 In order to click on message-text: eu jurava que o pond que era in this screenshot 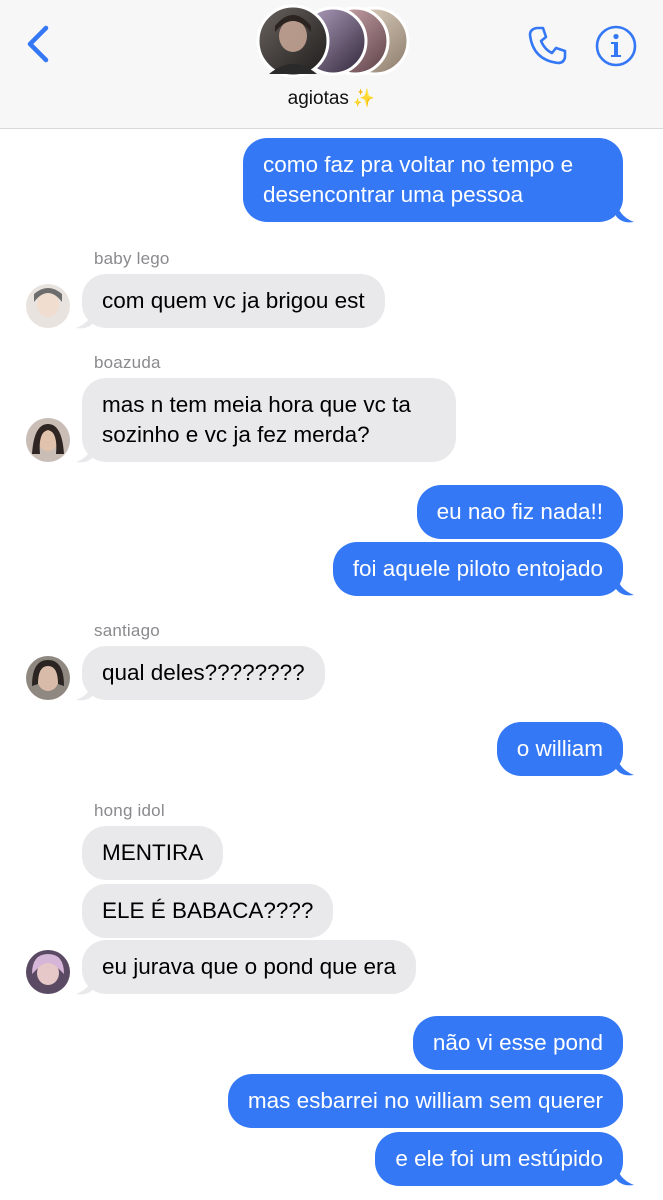, I will do `click(249, 966)`.